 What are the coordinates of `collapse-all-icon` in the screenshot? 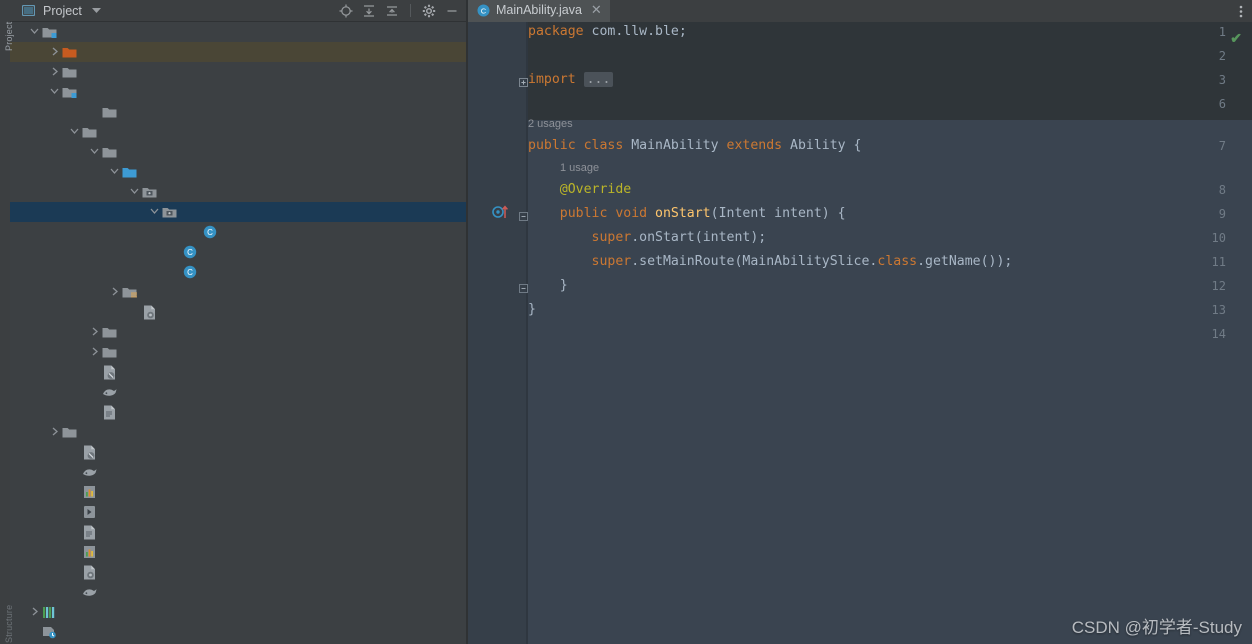 It's located at (392, 11).